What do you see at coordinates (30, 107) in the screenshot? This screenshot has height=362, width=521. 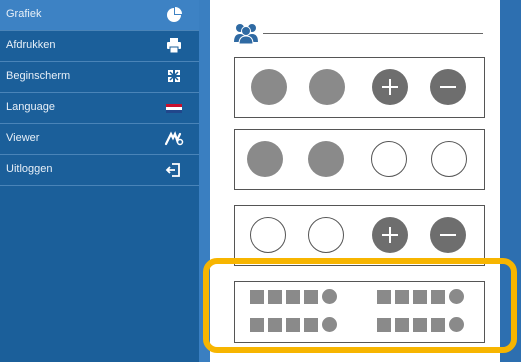 I see `sidebar-item-label: Language` at bounding box center [30, 107].